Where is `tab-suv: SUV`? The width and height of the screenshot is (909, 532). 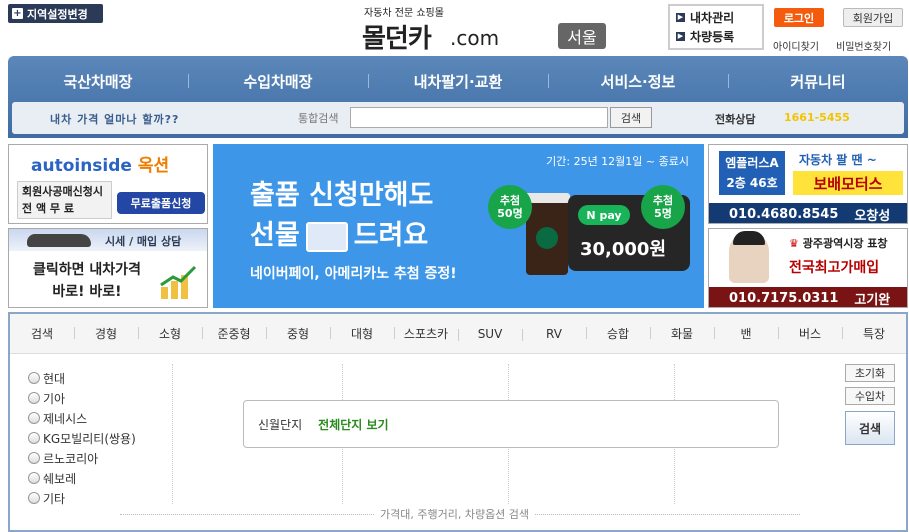 tab-suv: SUV is located at coordinates (490, 334).